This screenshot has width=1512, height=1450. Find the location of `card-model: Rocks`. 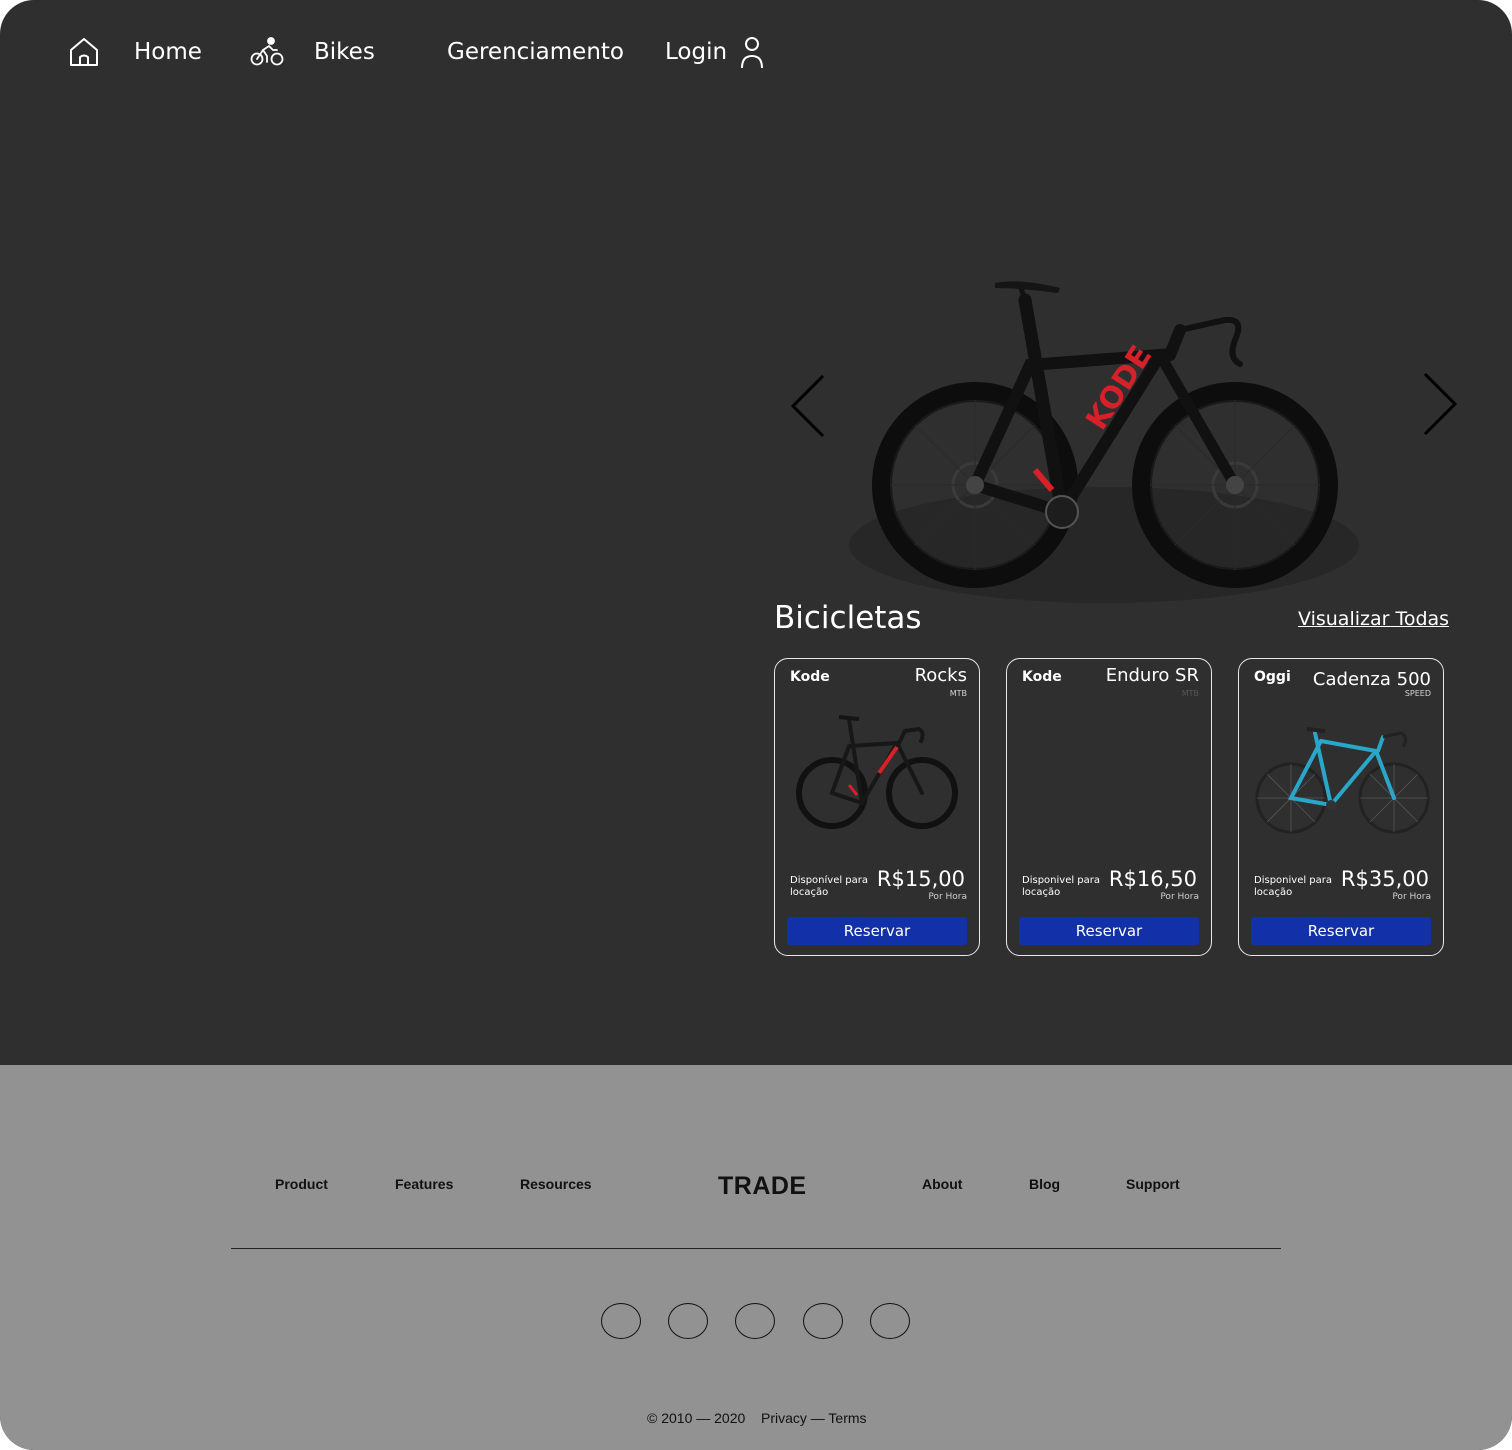

card-model: Rocks is located at coordinates (940, 675).